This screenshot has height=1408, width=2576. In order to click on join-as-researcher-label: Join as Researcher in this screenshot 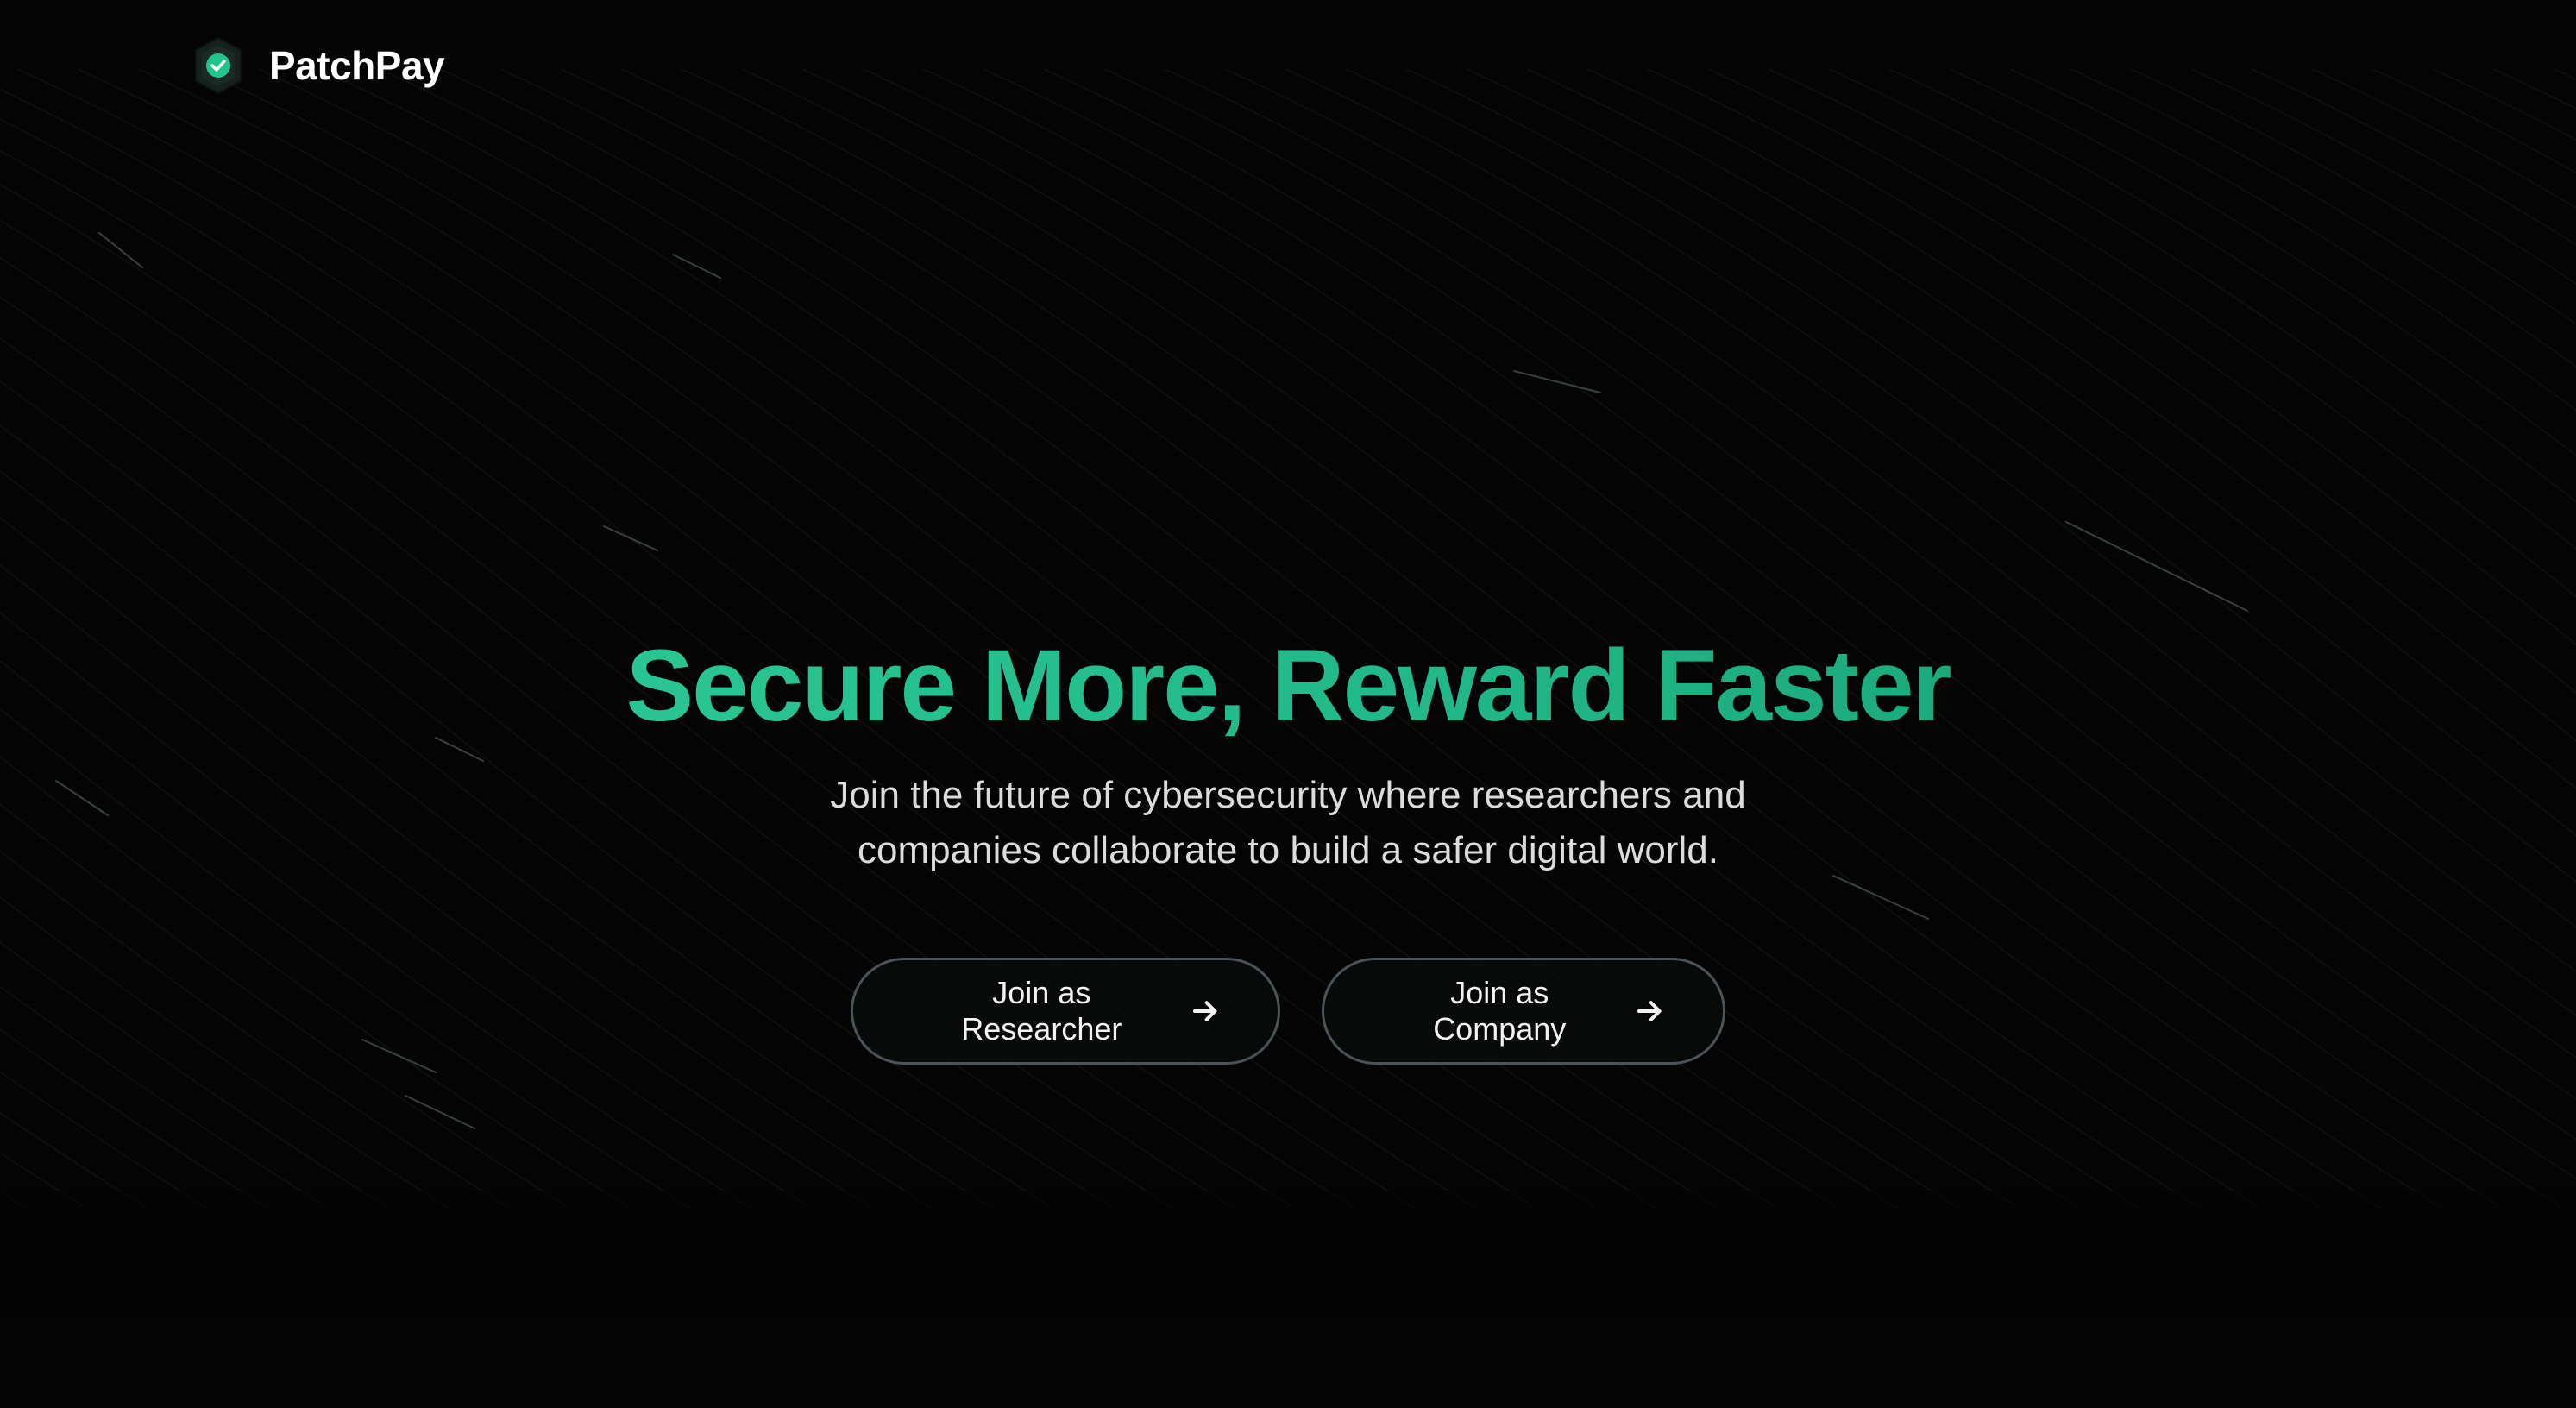, I will do `click(1041, 1011)`.